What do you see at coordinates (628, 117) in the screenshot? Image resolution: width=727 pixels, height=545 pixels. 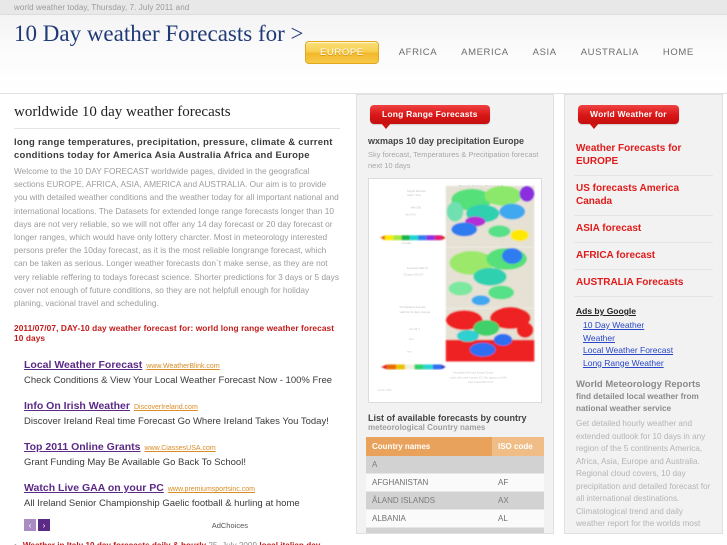 I see `module-tab-label: World Weather for` at bounding box center [628, 117].